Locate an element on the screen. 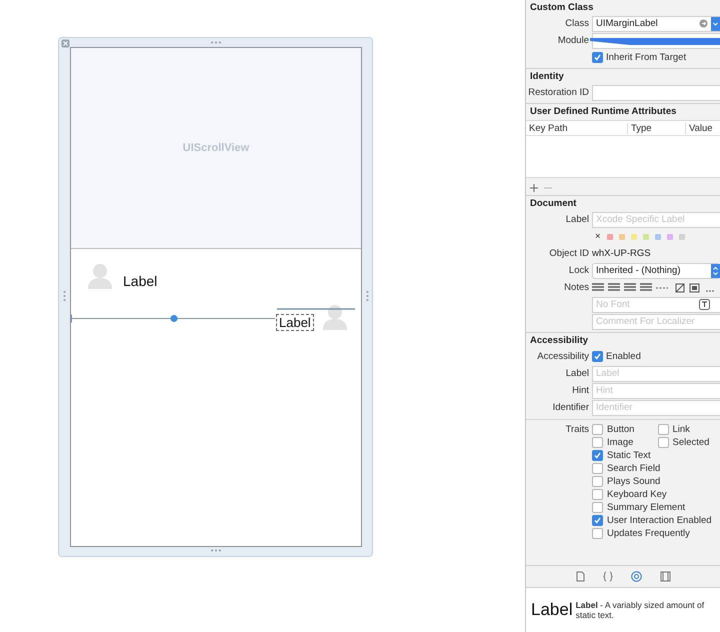 The width and height of the screenshot is (720, 632). checkbox-label: Updates Frequently is located at coordinates (648, 533).